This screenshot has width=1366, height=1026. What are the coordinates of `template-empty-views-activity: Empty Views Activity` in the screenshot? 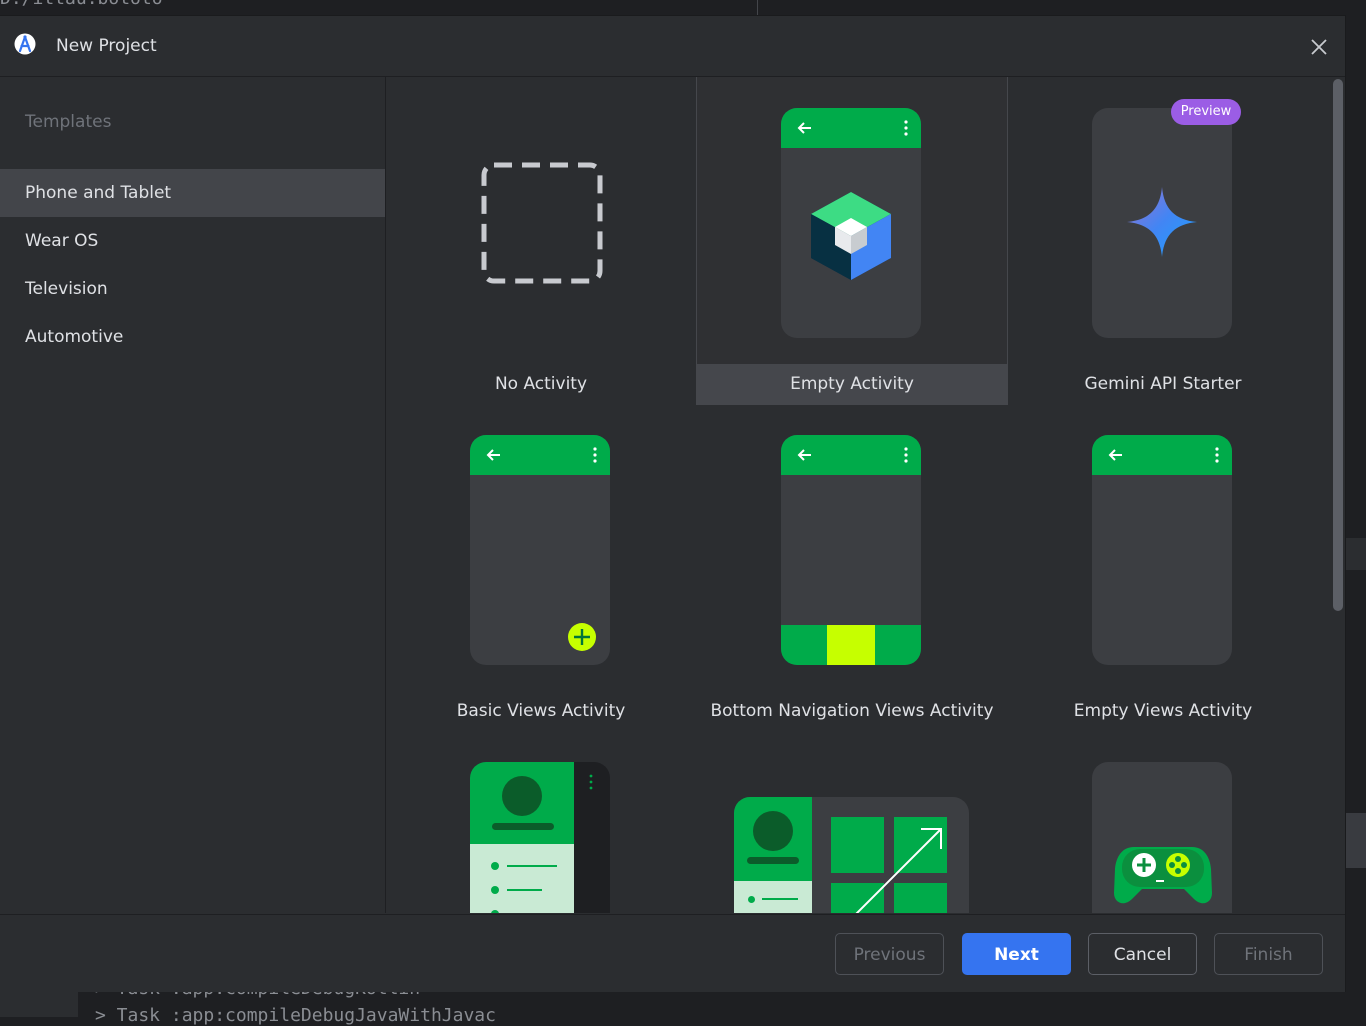 It's located at (1163, 567).